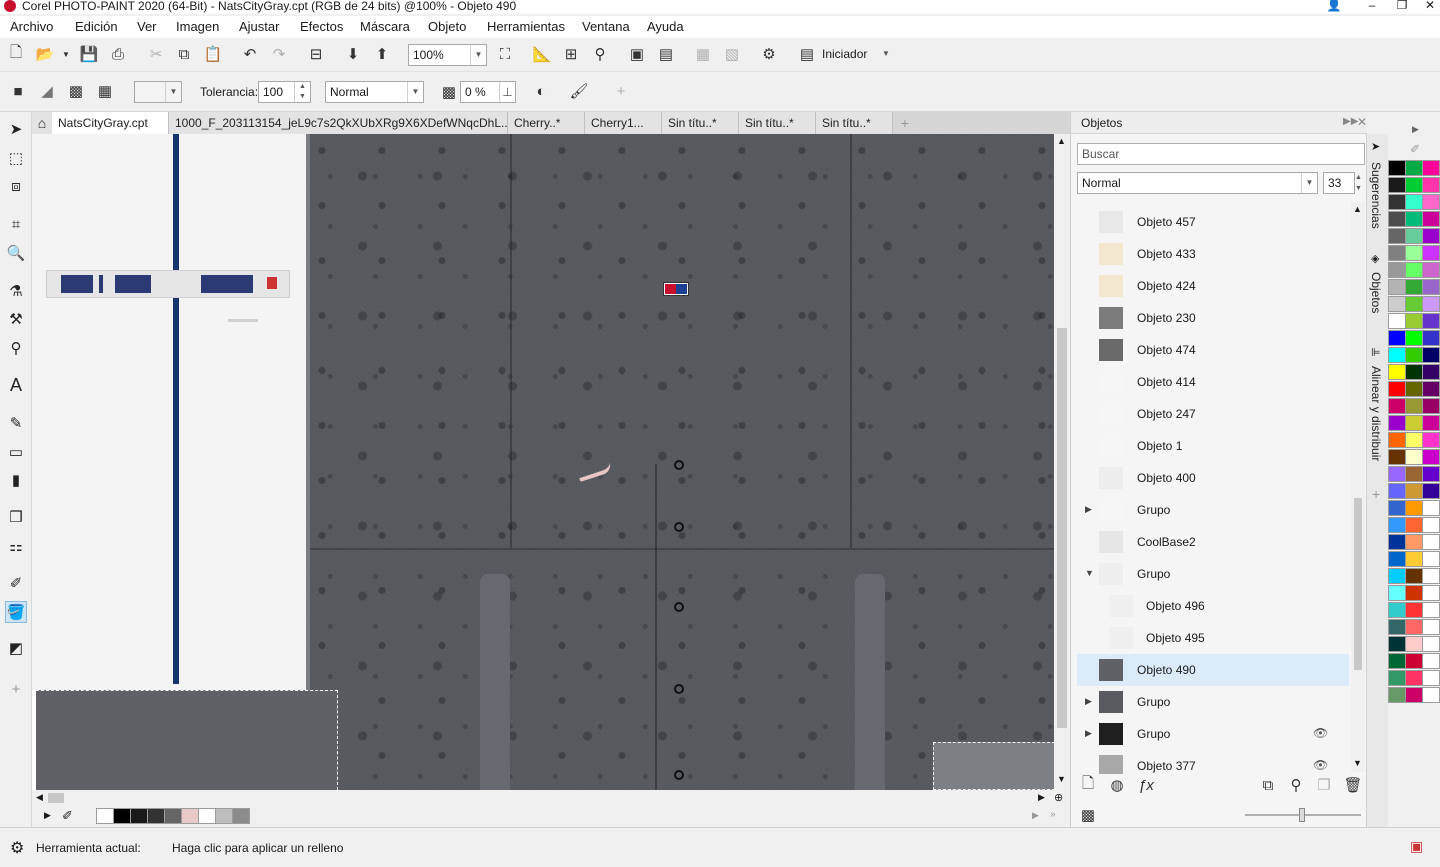 The image size is (1440, 867). Describe the element at coordinates (31, 26) in the screenshot. I see `menu-archivo: Archivo` at that location.